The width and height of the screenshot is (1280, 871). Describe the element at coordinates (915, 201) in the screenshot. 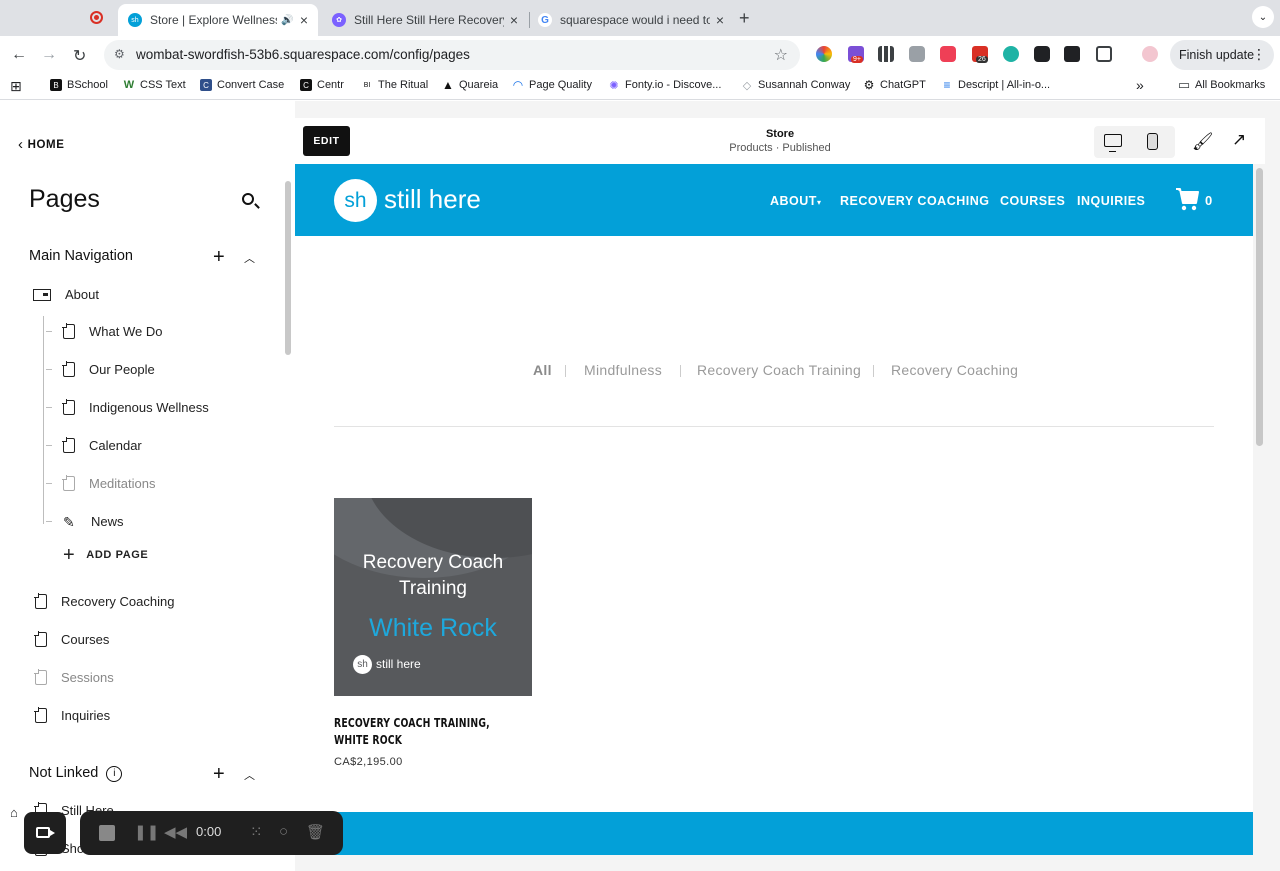

I see `site-nav-recovery-coaching: RECOVERY COACHING` at that location.